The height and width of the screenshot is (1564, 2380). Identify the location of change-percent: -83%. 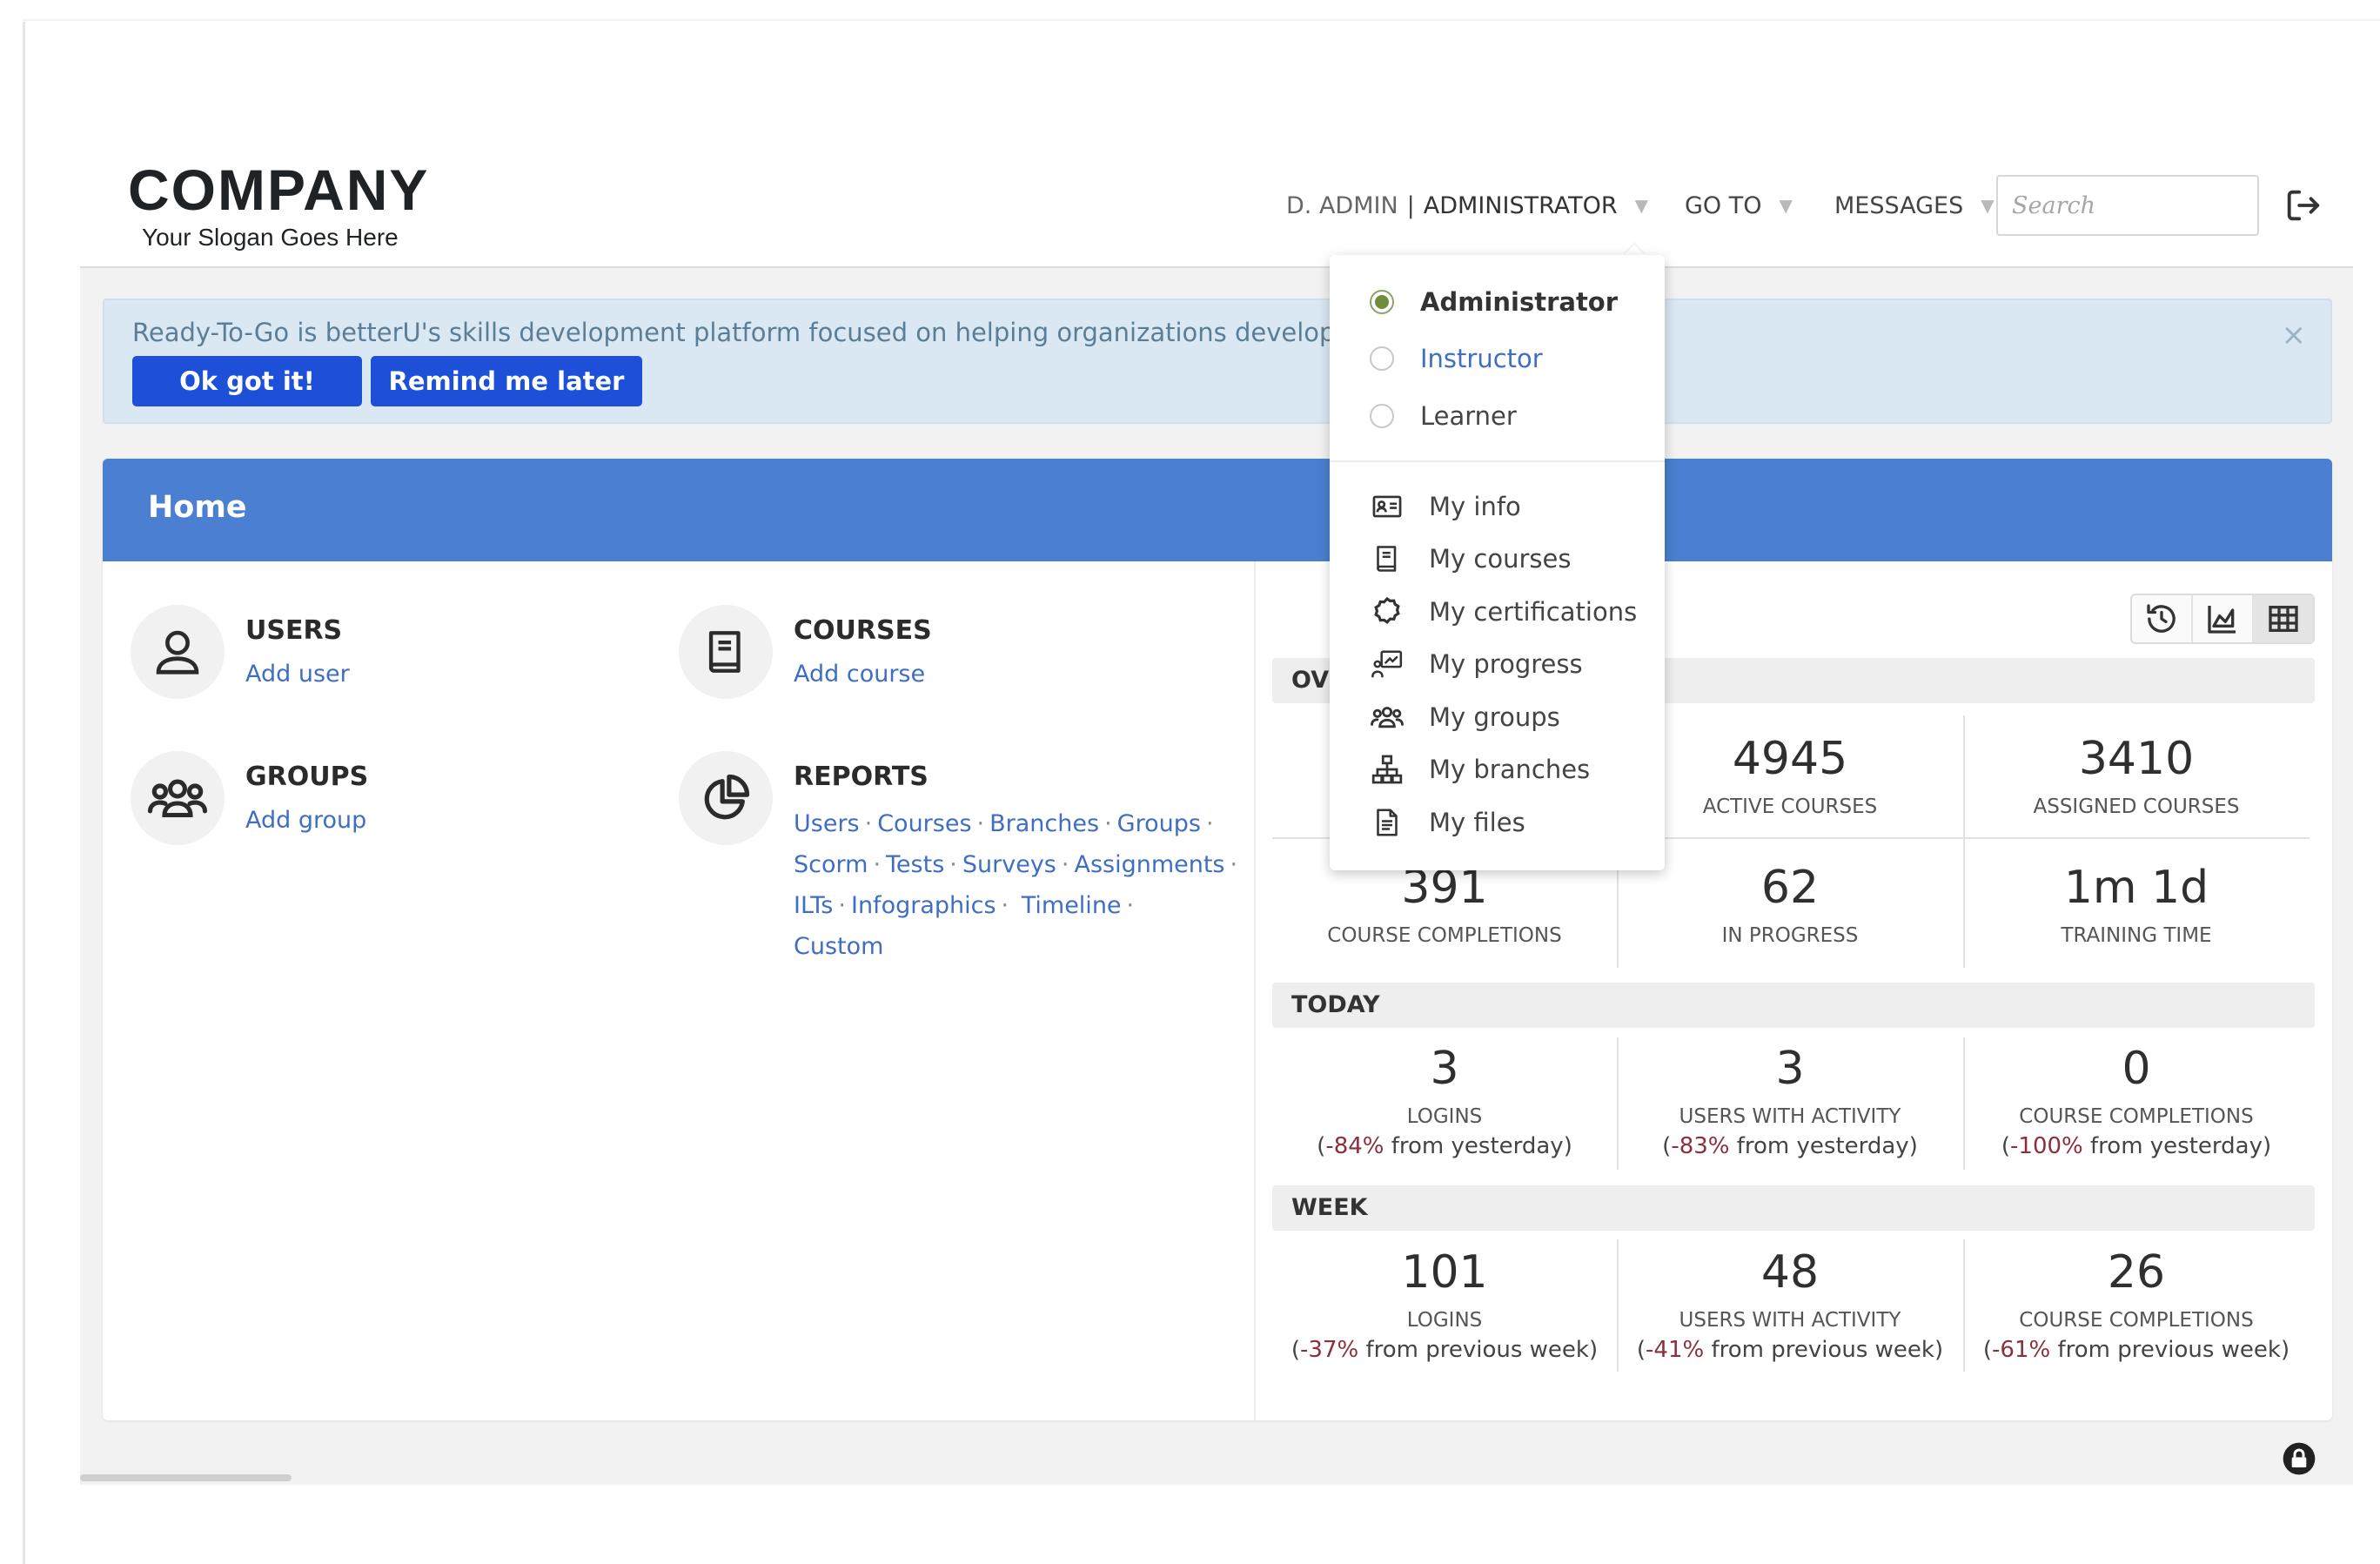
(1700, 1146).